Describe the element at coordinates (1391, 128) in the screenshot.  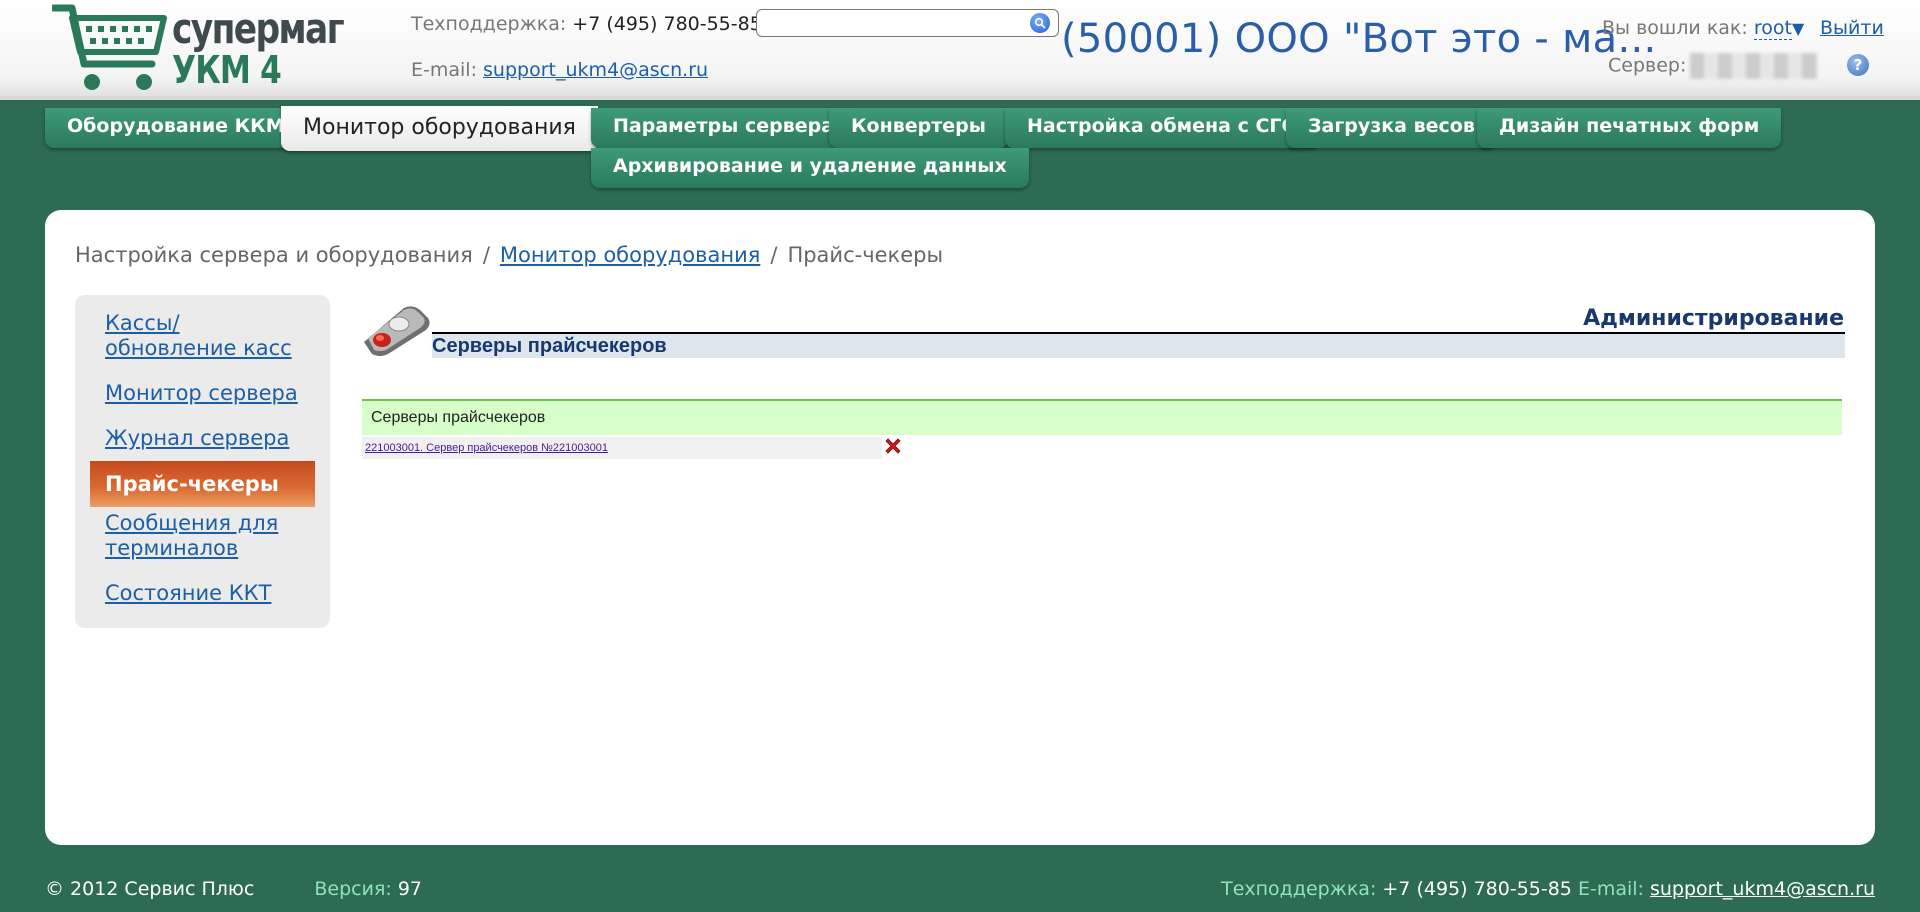
I see `tab-scales-load: Загрузка весов` at that location.